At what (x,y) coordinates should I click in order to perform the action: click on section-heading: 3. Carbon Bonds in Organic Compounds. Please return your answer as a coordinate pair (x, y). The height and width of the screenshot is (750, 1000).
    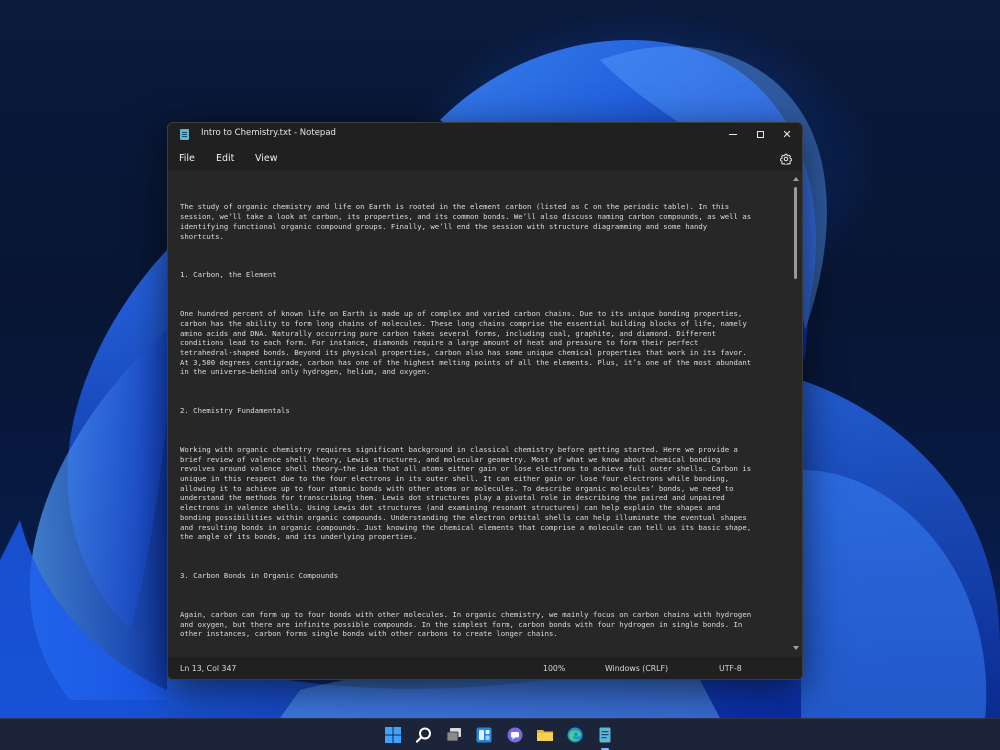
    Looking at the image, I should click on (259, 576).